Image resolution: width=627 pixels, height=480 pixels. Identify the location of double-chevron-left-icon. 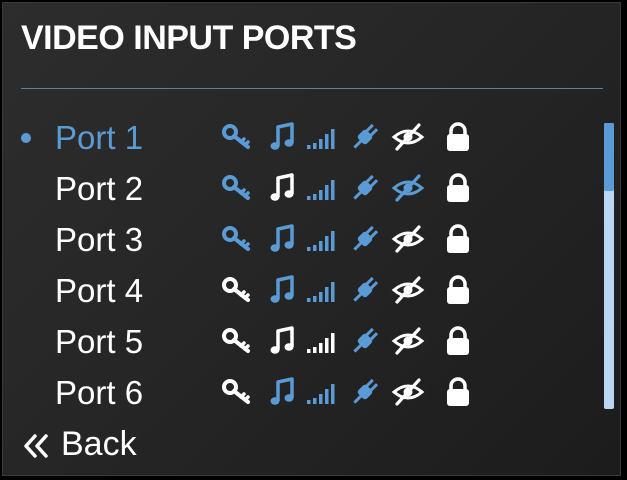
(36, 446).